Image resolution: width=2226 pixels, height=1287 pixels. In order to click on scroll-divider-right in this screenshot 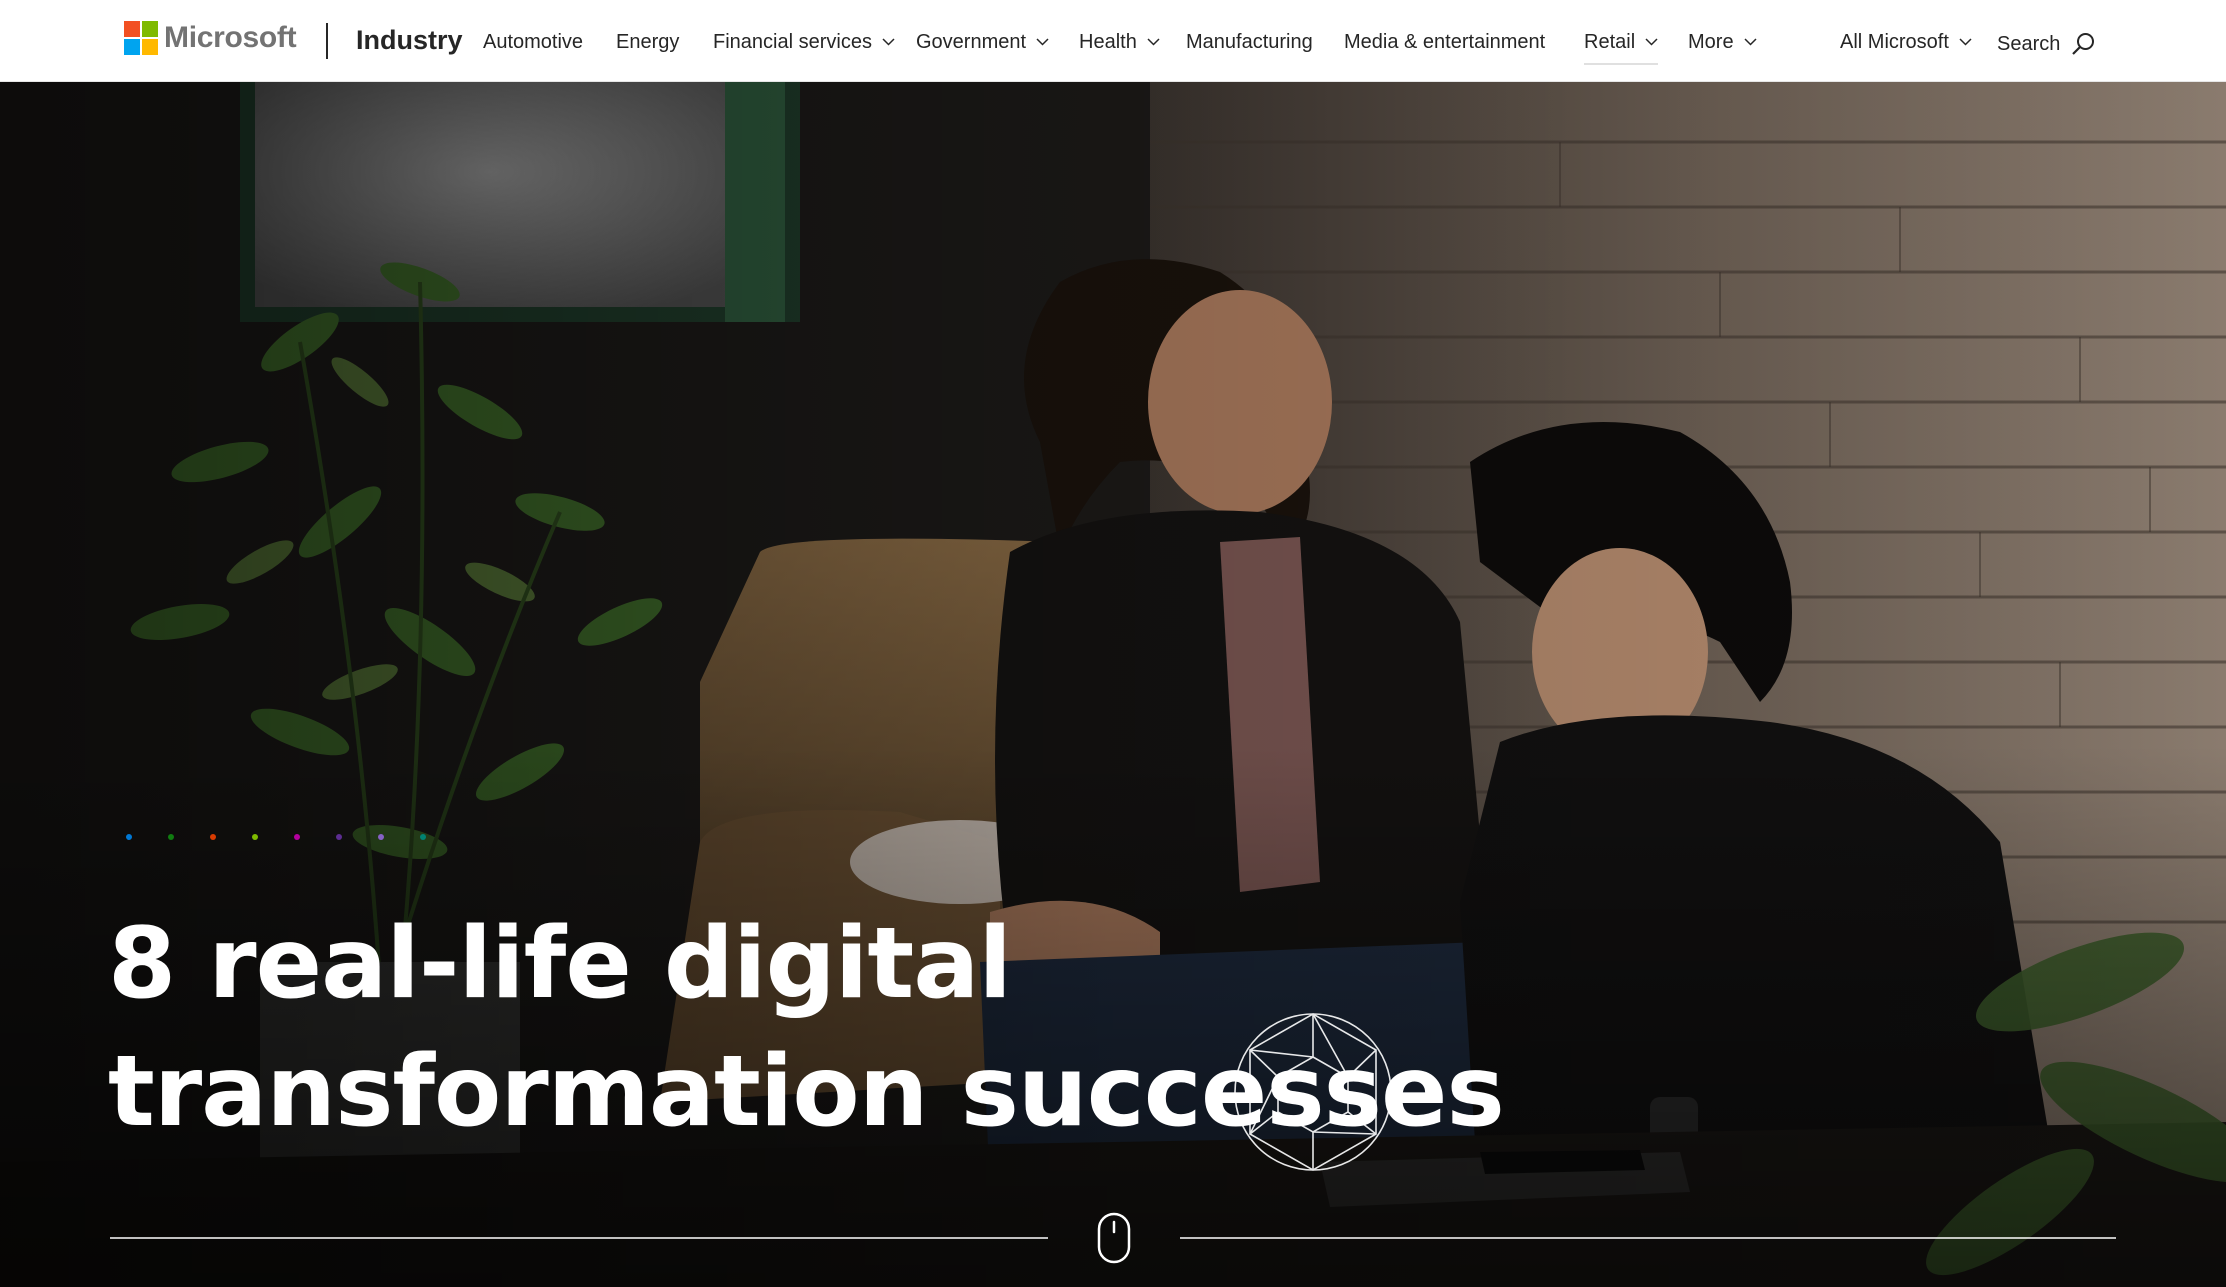, I will do `click(1648, 1238)`.